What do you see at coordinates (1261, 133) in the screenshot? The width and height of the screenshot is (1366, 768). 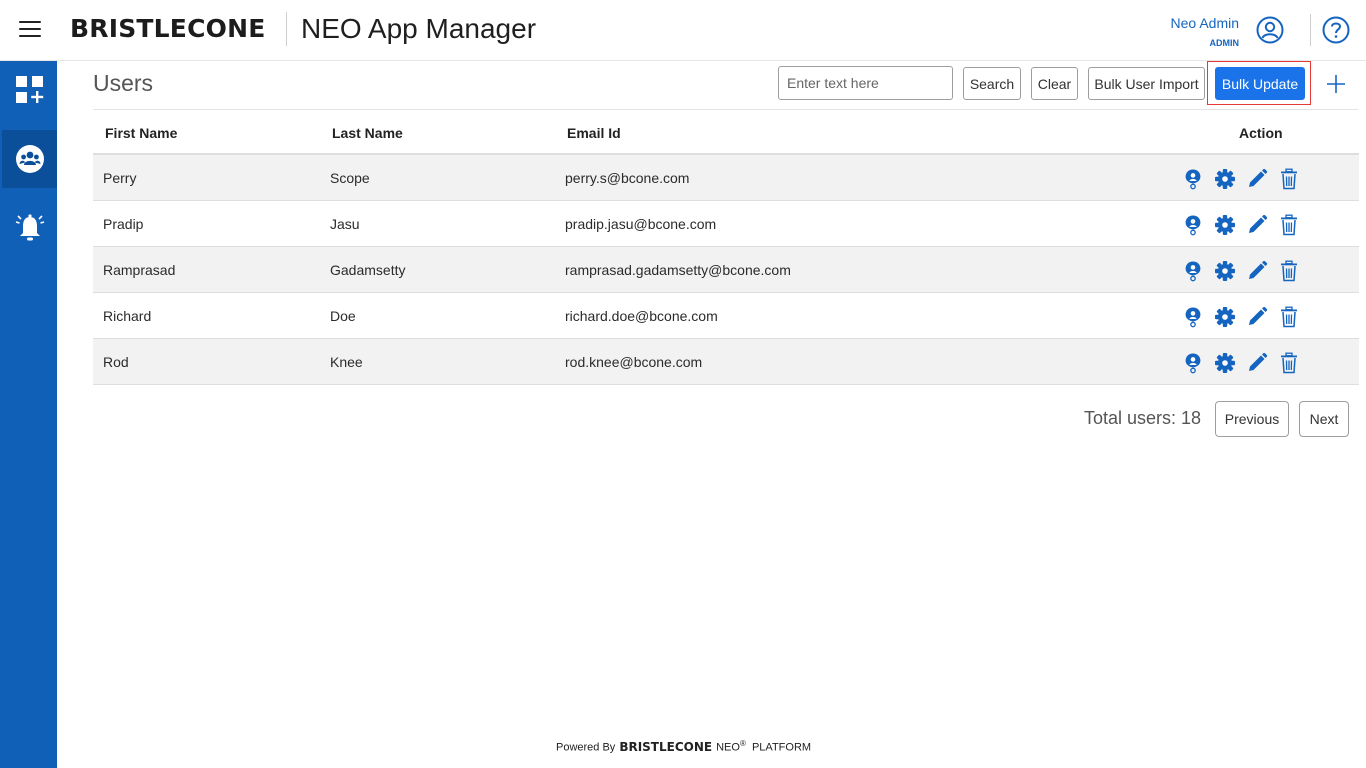 I see `column-header-action: Action` at bounding box center [1261, 133].